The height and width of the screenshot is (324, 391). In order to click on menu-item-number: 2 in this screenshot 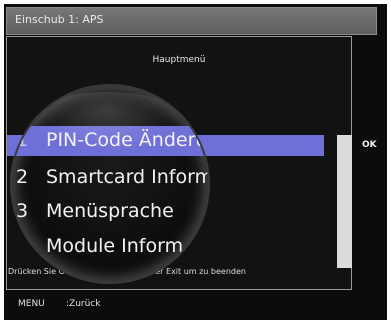, I will do `click(22, 177)`.